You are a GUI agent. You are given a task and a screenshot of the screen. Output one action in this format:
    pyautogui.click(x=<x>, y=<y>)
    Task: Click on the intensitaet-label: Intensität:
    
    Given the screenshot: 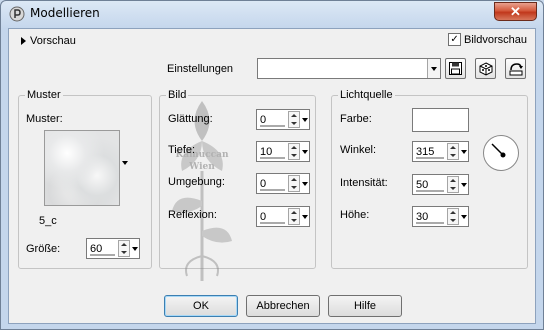 What is the action you would take?
    pyautogui.click(x=364, y=183)
    